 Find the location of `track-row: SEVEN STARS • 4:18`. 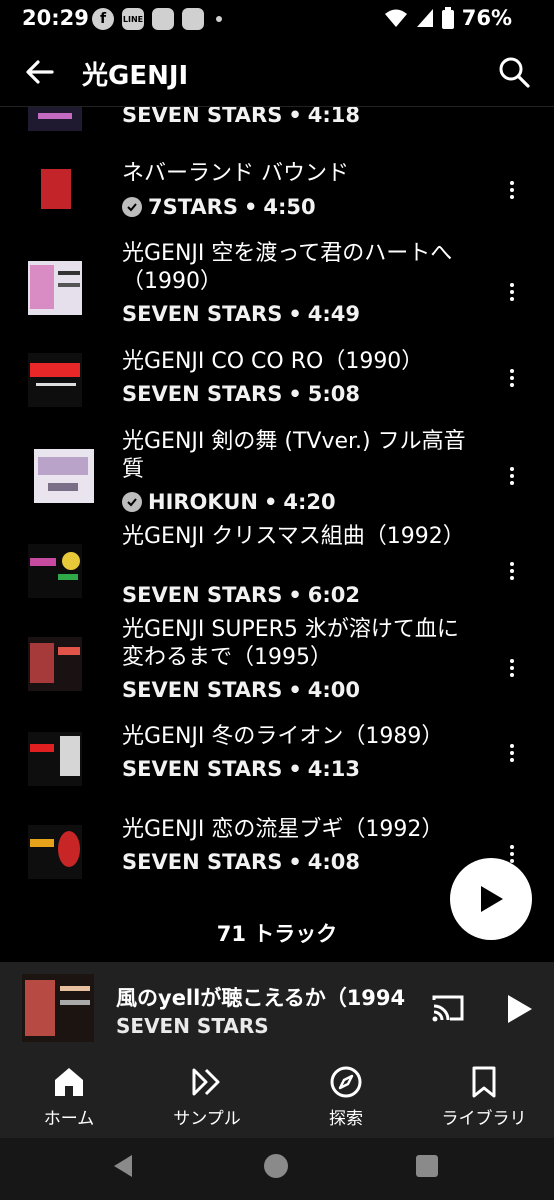

track-row: SEVEN STARS • 4:18 is located at coordinates (277, 127).